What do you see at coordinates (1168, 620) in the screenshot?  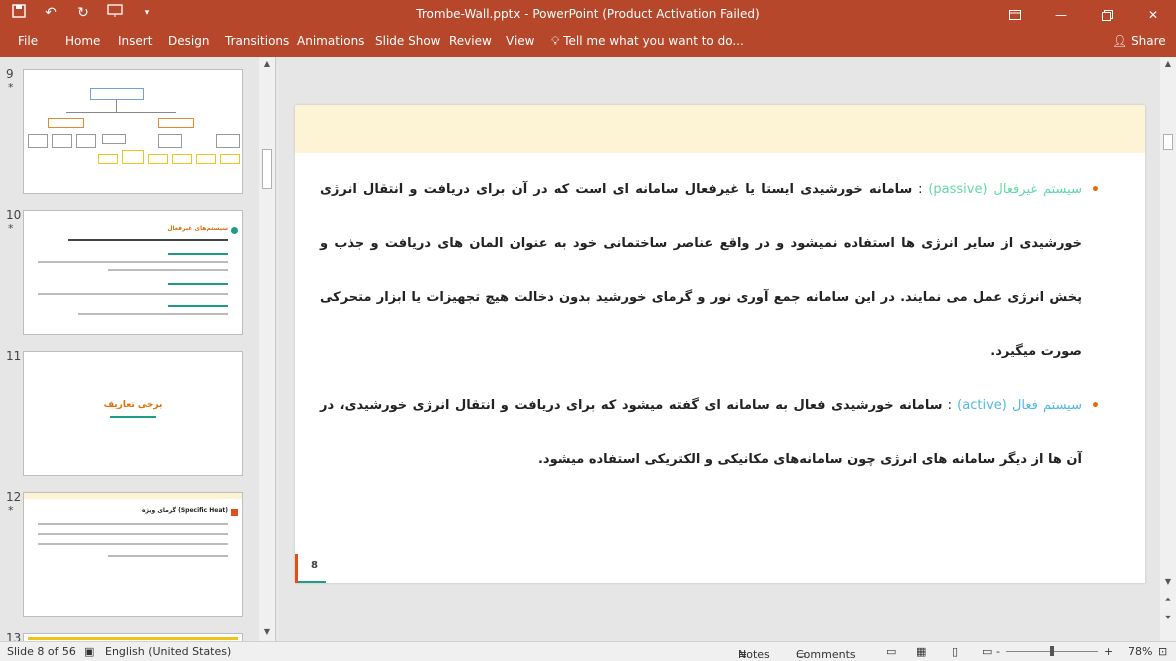 I see `next-slide-icon: ⏷` at bounding box center [1168, 620].